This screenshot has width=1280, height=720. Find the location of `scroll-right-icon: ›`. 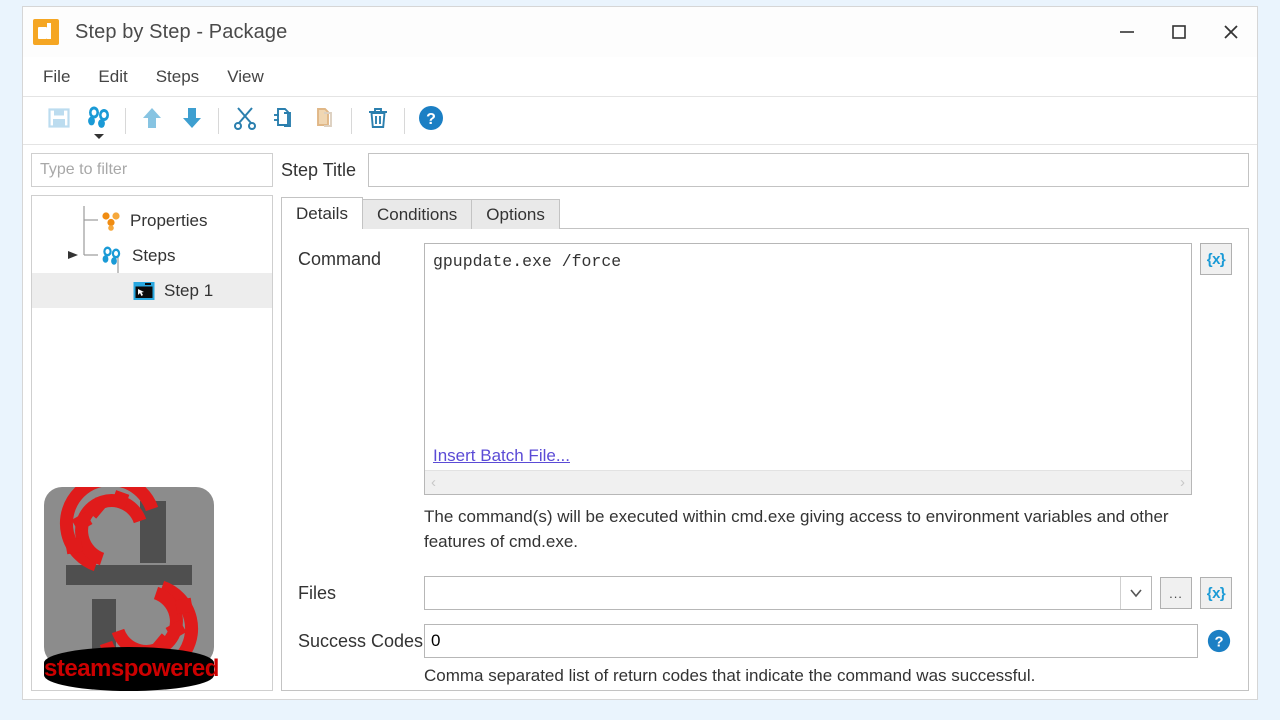

scroll-right-icon: › is located at coordinates (1182, 482).